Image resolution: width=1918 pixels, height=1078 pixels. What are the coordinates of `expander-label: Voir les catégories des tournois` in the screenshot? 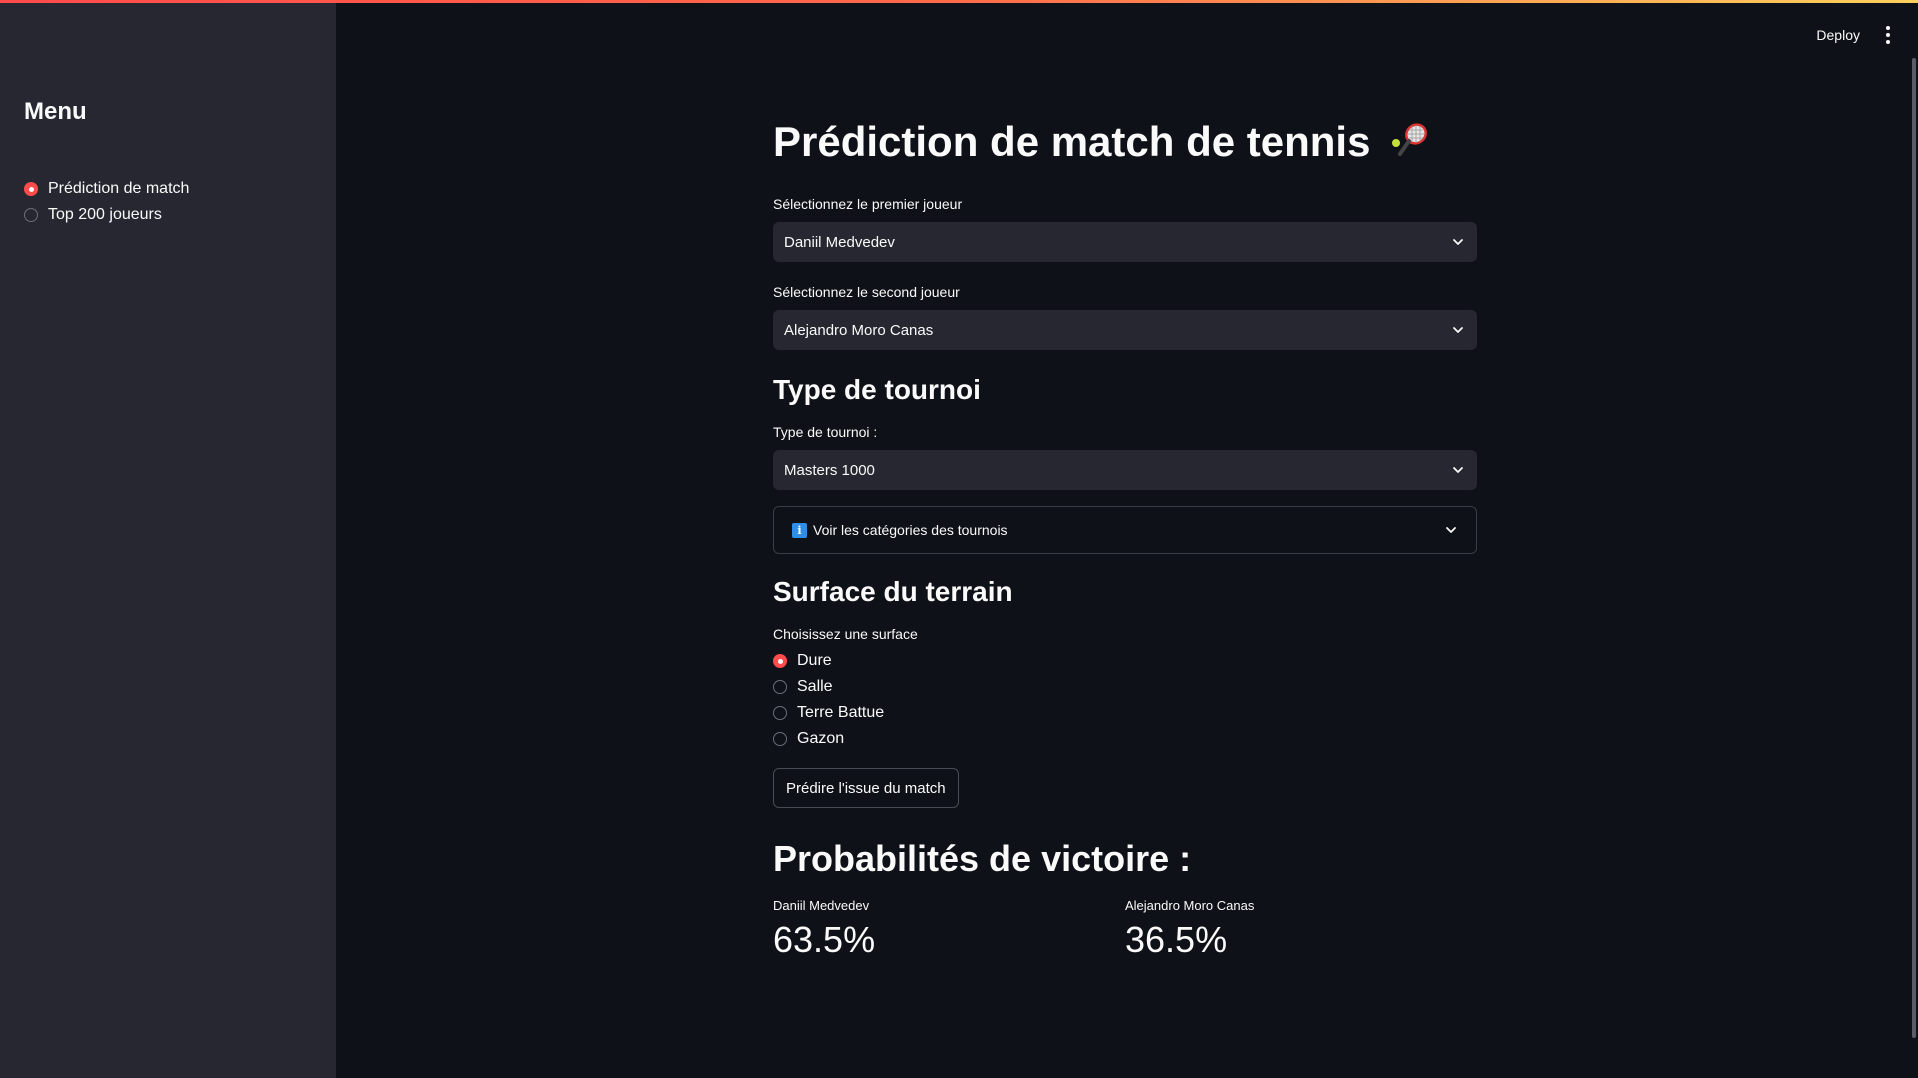 It's located at (910, 530).